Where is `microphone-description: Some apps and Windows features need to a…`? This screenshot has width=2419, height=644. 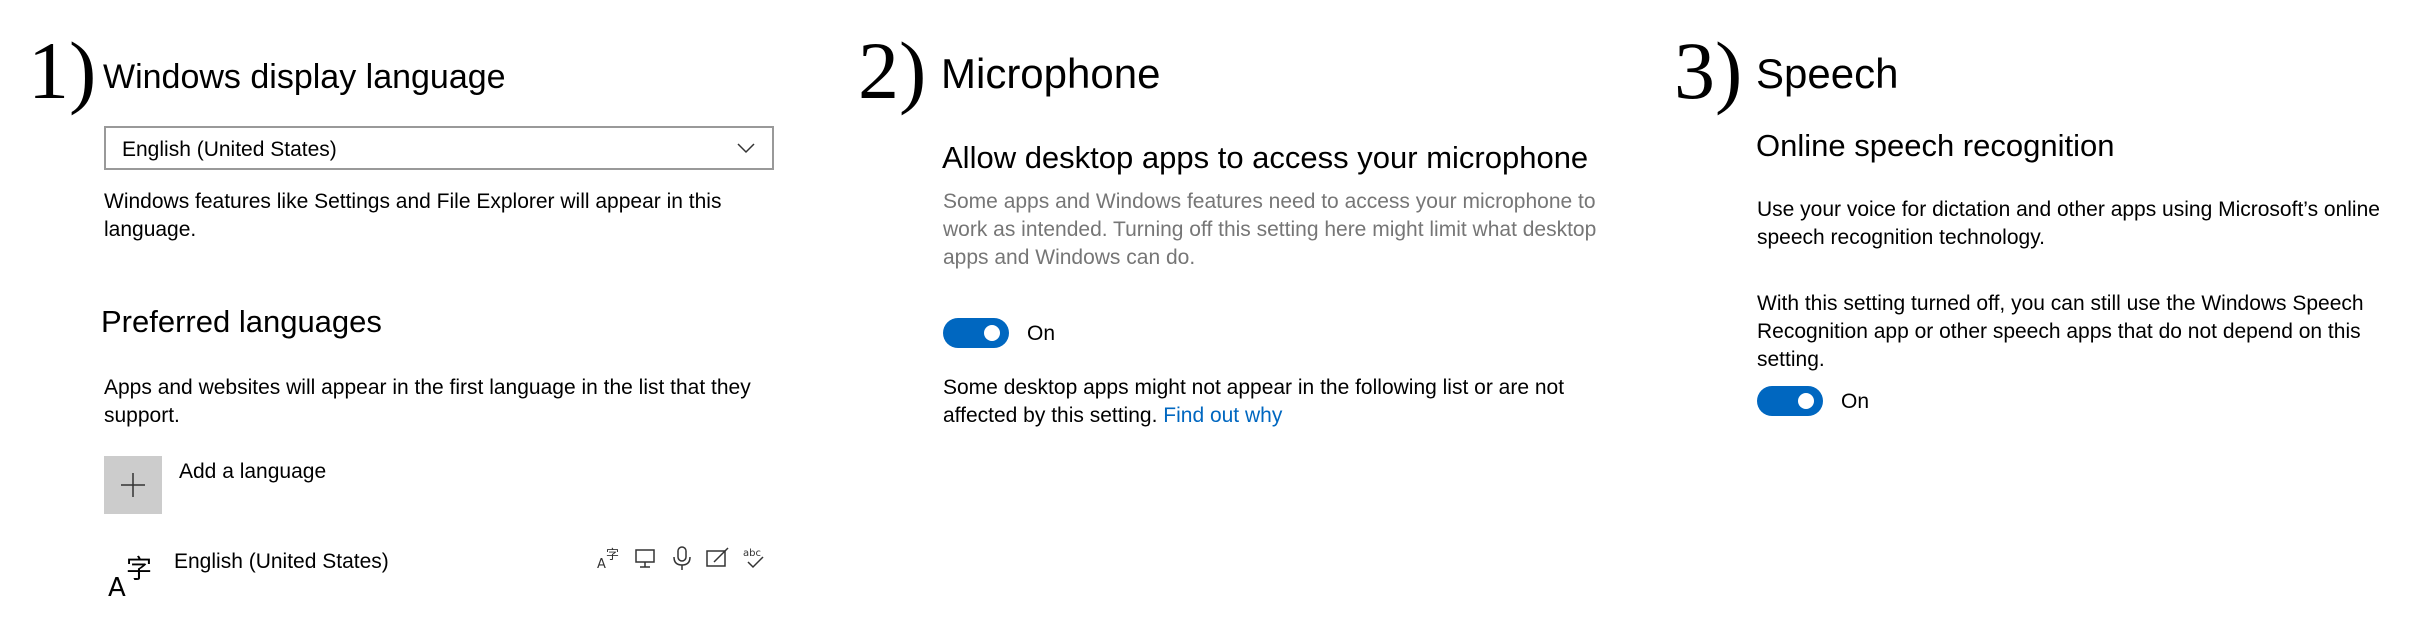
microphone-description: Some apps and Windows features need to a… is located at coordinates (1270, 229).